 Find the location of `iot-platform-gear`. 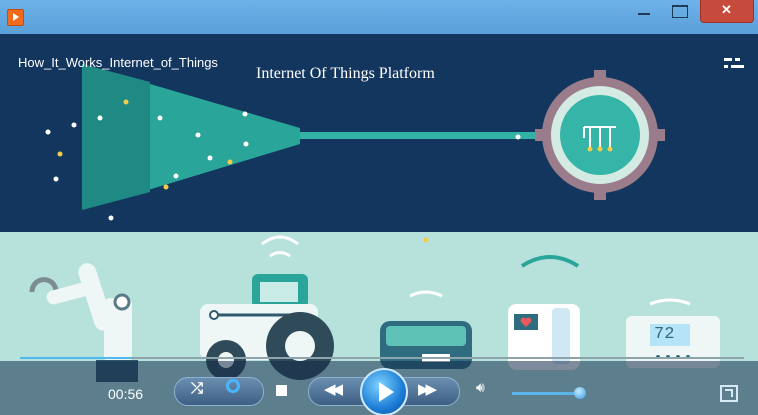

iot-platform-gear is located at coordinates (600, 135).